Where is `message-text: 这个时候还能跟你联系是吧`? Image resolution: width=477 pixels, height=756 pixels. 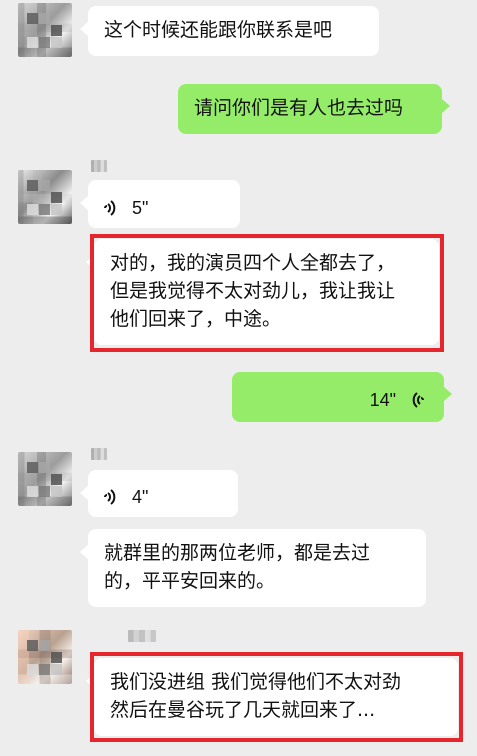
message-text: 这个时候还能跟你联系是吧 is located at coordinates (218, 30).